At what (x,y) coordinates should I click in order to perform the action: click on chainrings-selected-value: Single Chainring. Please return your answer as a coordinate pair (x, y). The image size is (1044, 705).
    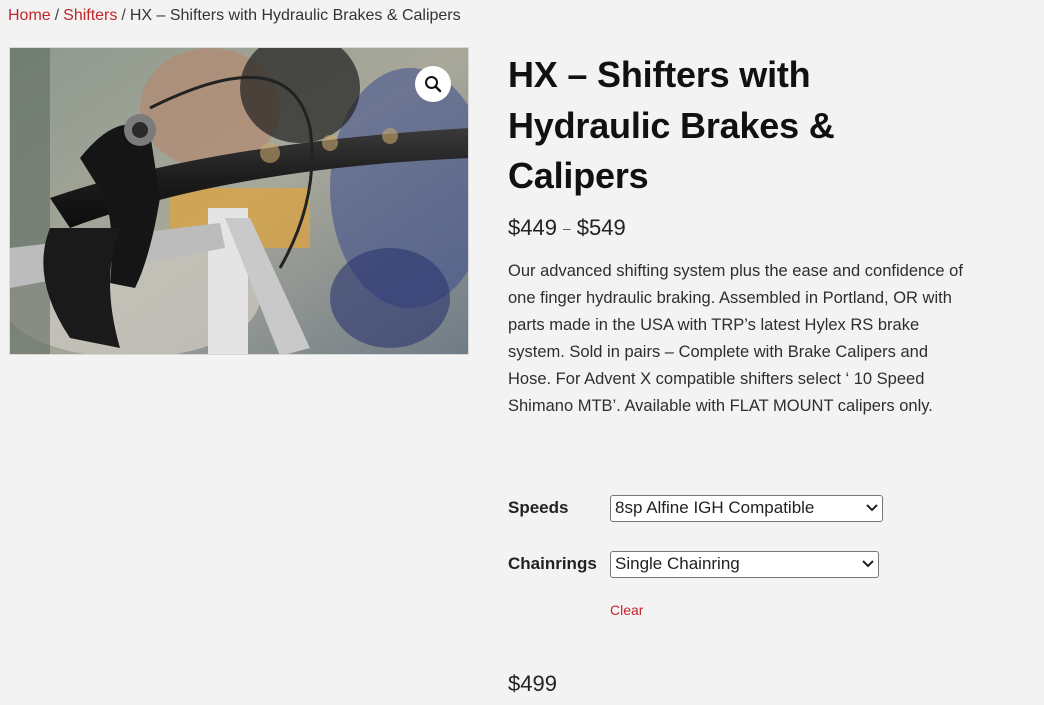
    Looking at the image, I should click on (677, 563).